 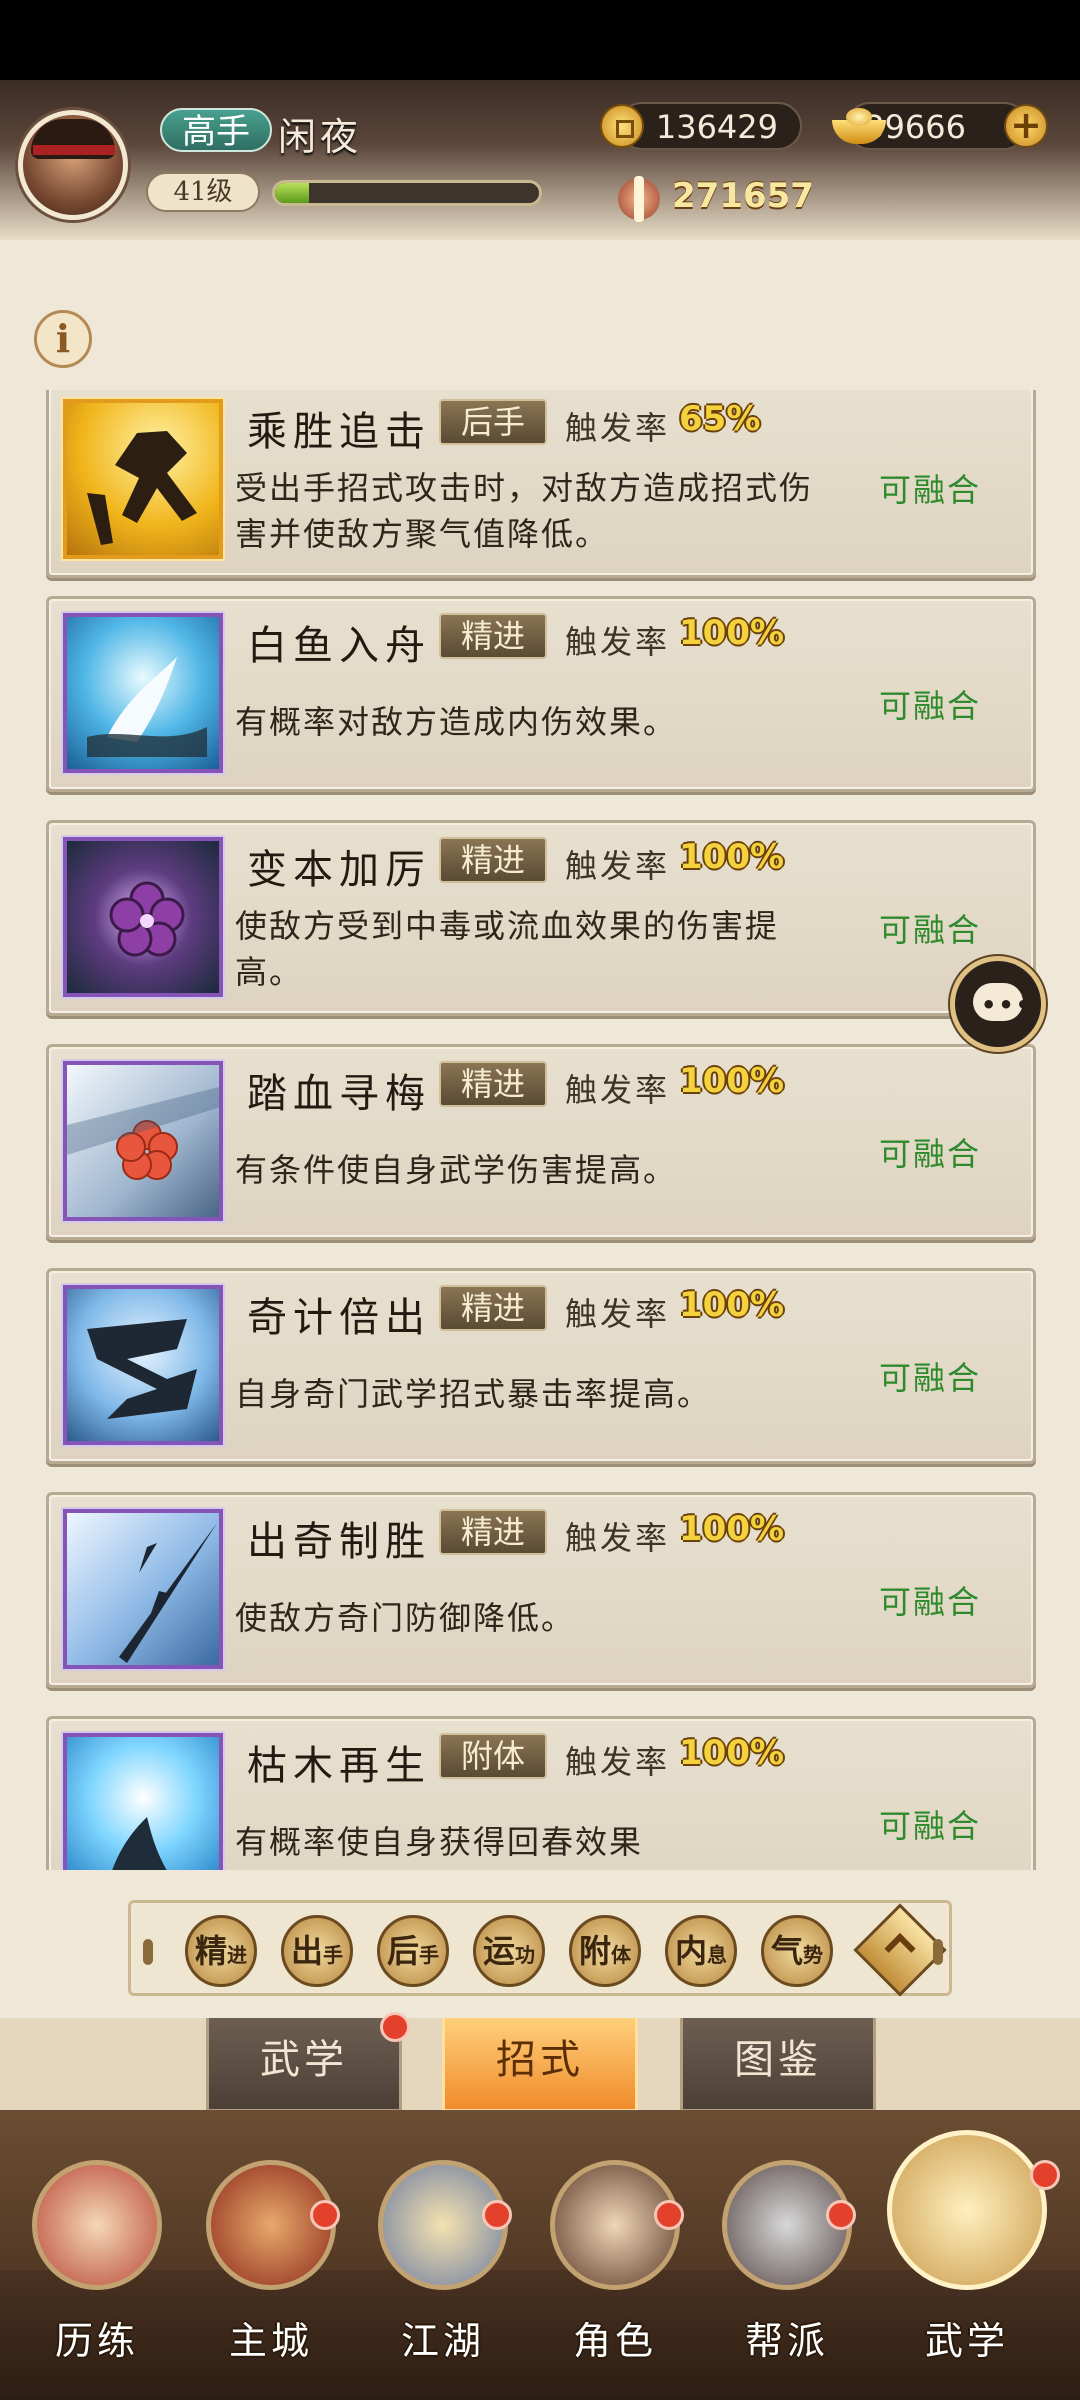 I want to click on training-icon, so click(x=97, y=2225).